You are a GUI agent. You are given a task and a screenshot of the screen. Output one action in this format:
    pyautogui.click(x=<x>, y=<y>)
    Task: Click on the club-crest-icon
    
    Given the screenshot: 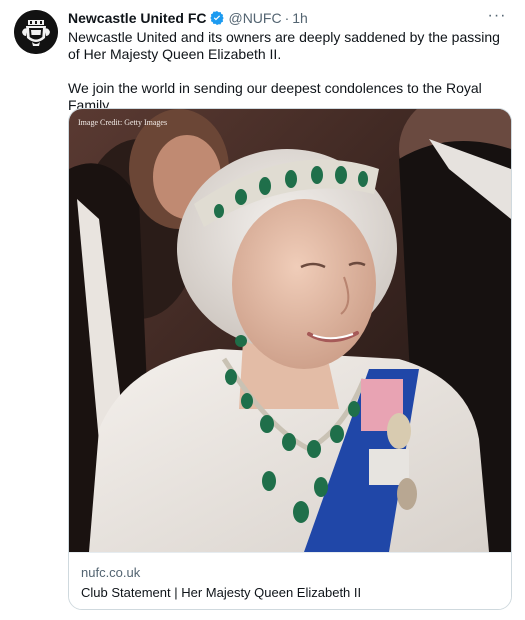 What is the action you would take?
    pyautogui.click(x=36, y=32)
    